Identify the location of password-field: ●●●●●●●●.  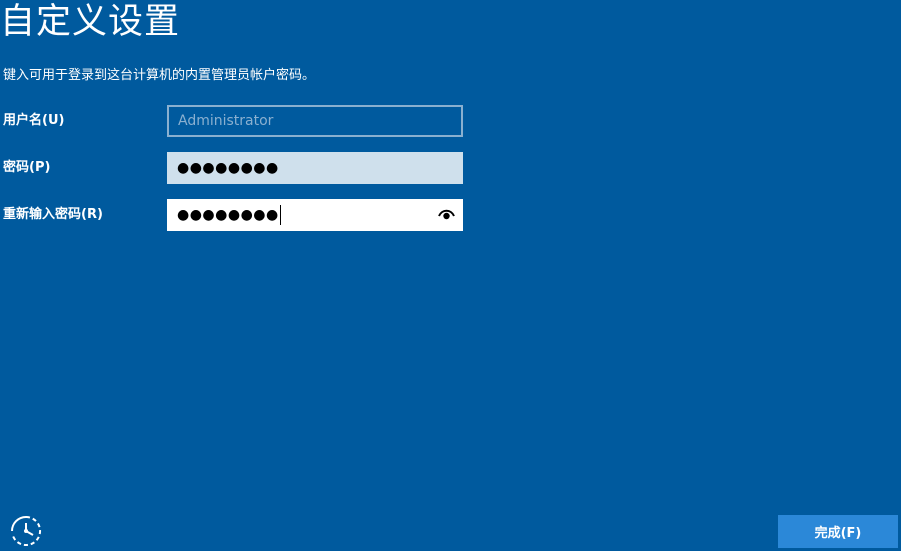
(315, 168).